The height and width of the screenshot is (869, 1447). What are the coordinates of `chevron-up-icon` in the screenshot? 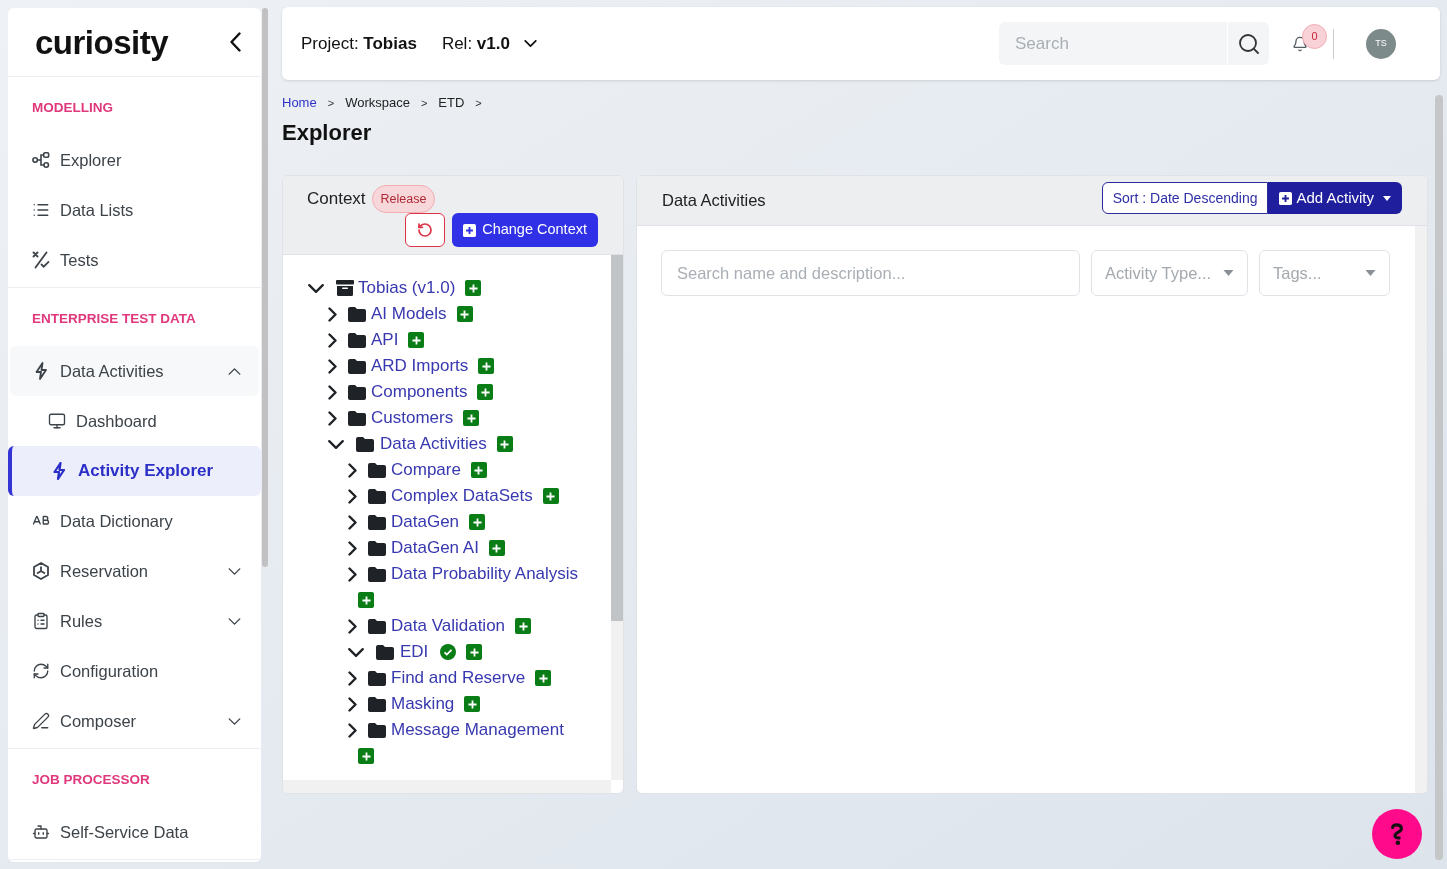 It's located at (234, 371).